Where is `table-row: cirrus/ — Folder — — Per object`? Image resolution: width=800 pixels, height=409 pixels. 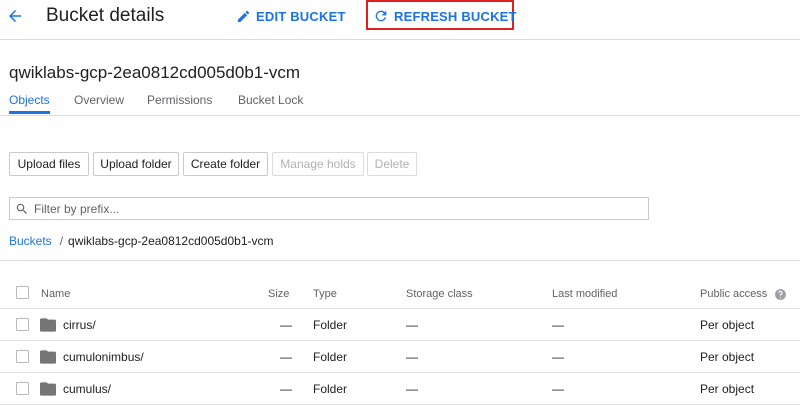 table-row: cirrus/ — Folder — — Per object is located at coordinates (400, 325).